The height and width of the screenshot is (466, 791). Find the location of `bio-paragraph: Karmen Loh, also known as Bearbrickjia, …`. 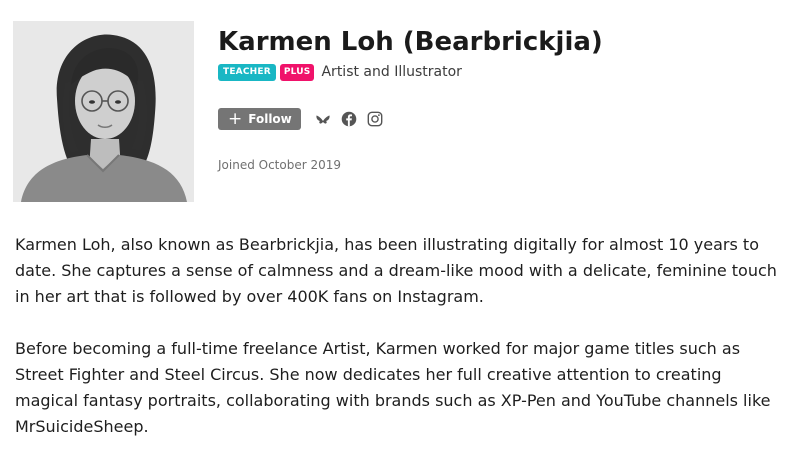

bio-paragraph: Karmen Loh, also known as Bearbrickjia, … is located at coordinates (396, 270).